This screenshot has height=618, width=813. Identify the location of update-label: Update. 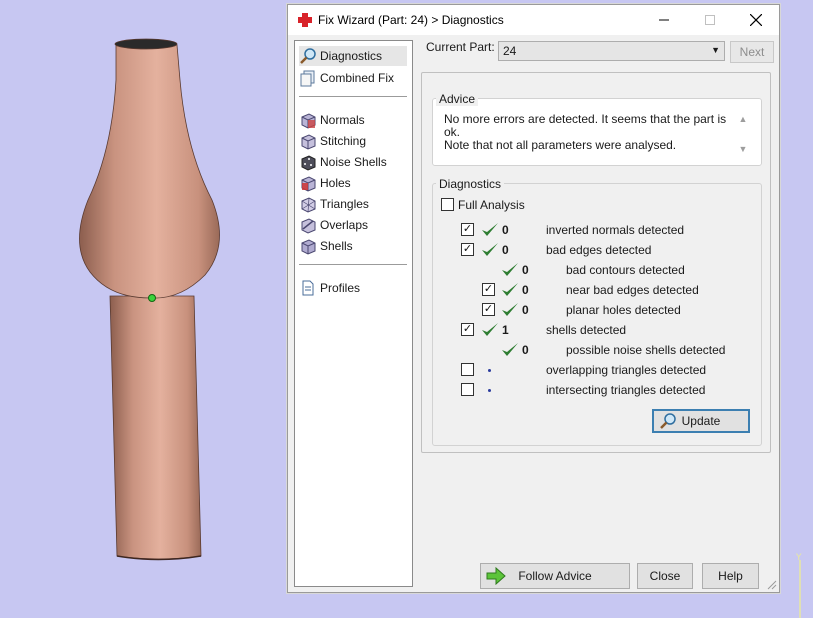
(701, 421).